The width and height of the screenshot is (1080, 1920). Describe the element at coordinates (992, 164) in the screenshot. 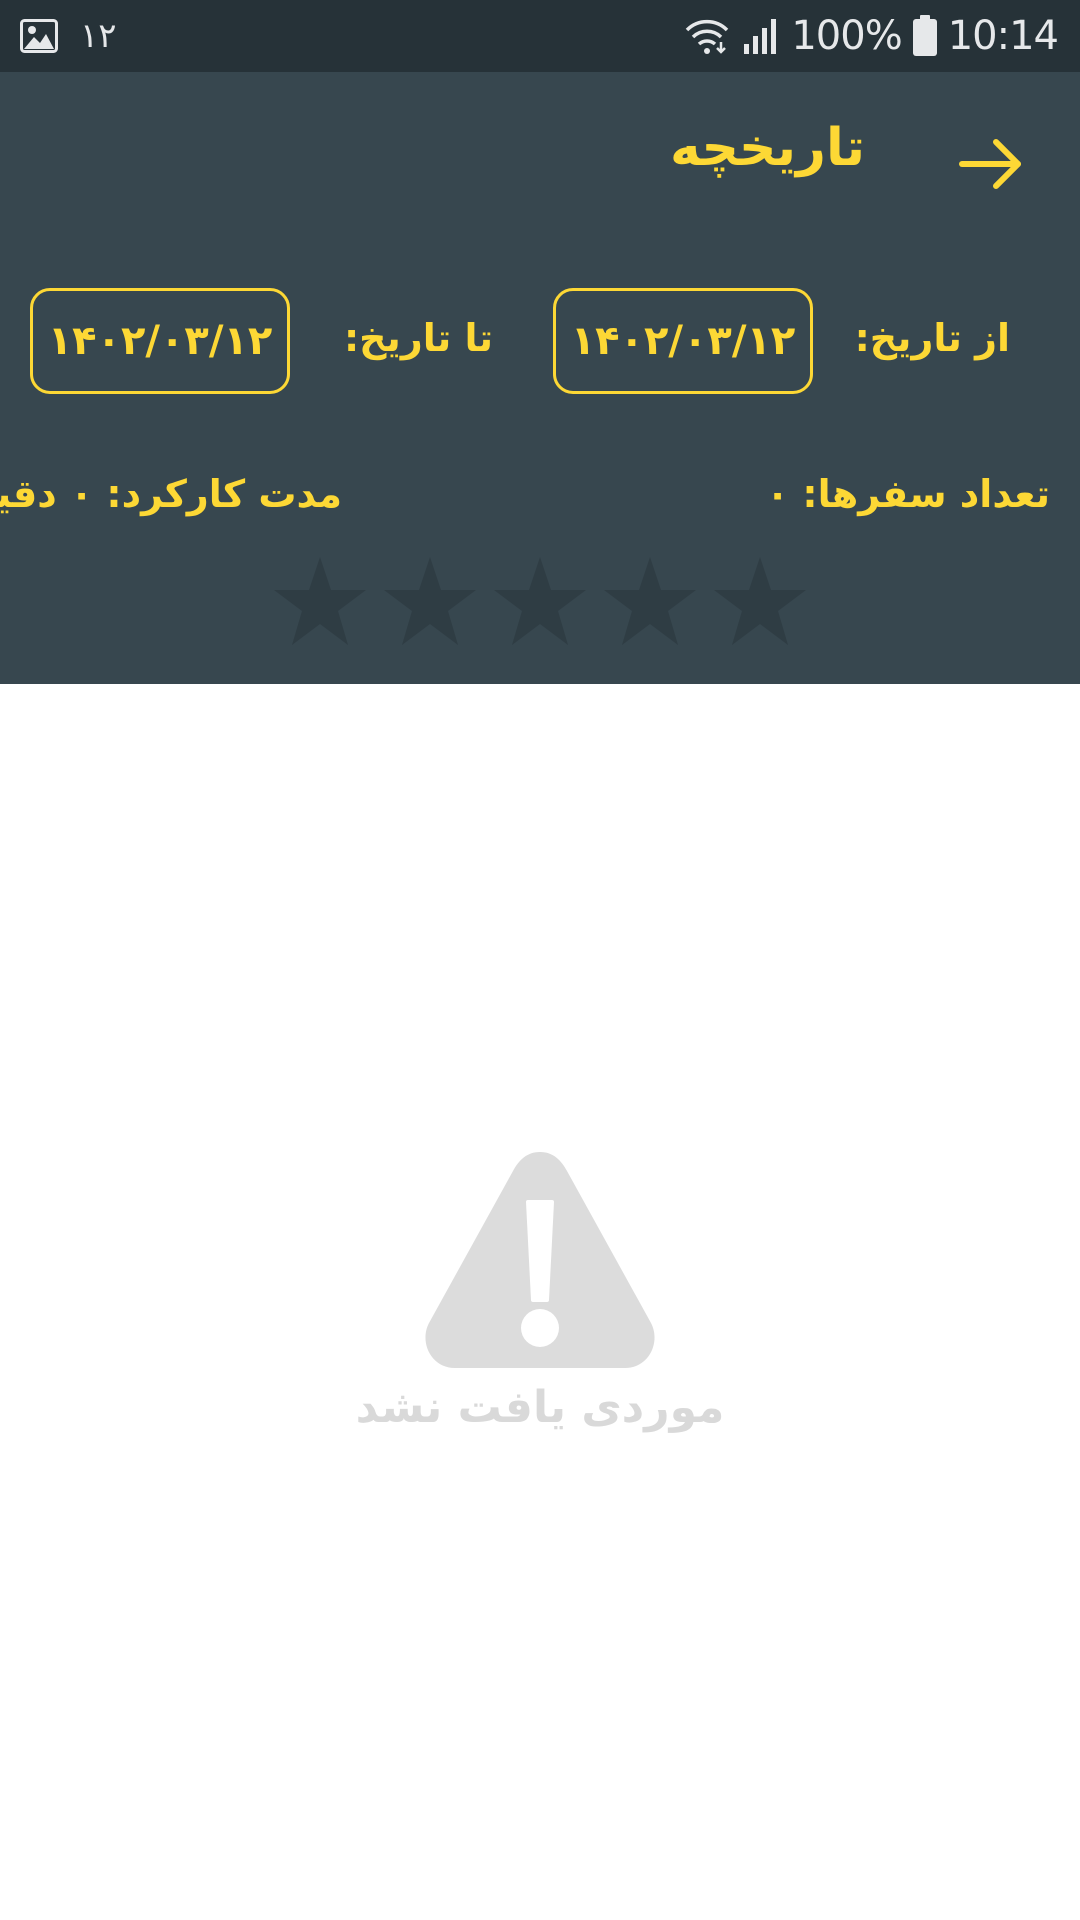

I see `back-arrow-icon` at that location.